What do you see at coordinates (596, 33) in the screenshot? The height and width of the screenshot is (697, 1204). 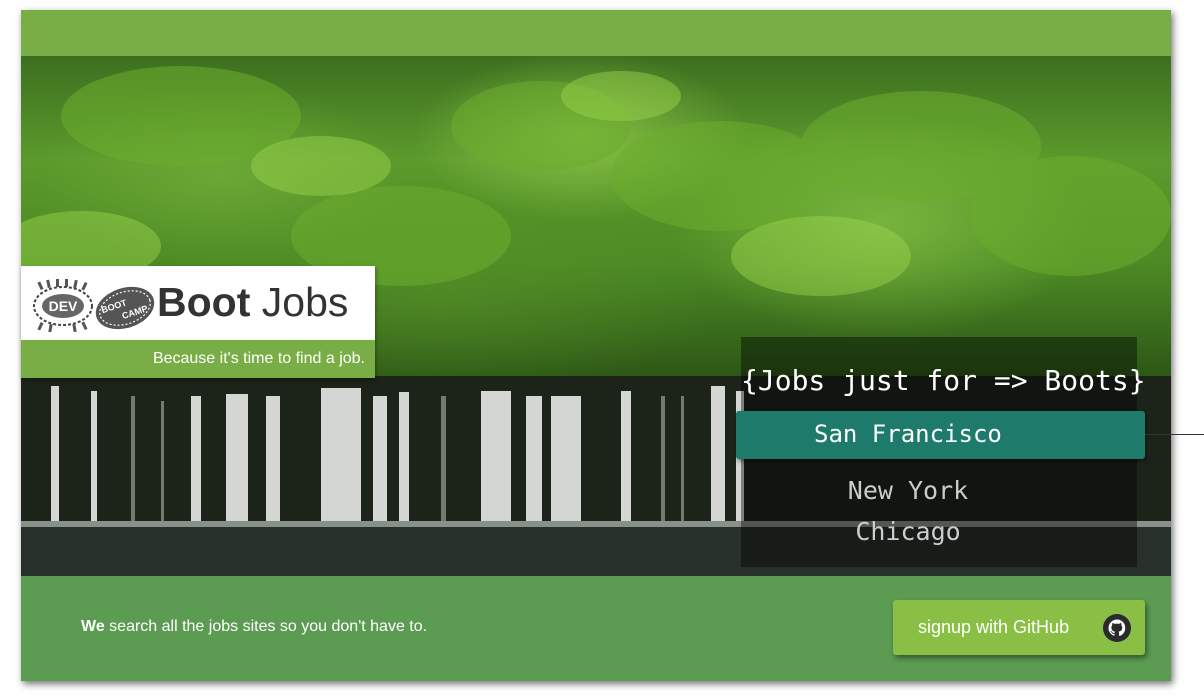 I see `top-bar` at bounding box center [596, 33].